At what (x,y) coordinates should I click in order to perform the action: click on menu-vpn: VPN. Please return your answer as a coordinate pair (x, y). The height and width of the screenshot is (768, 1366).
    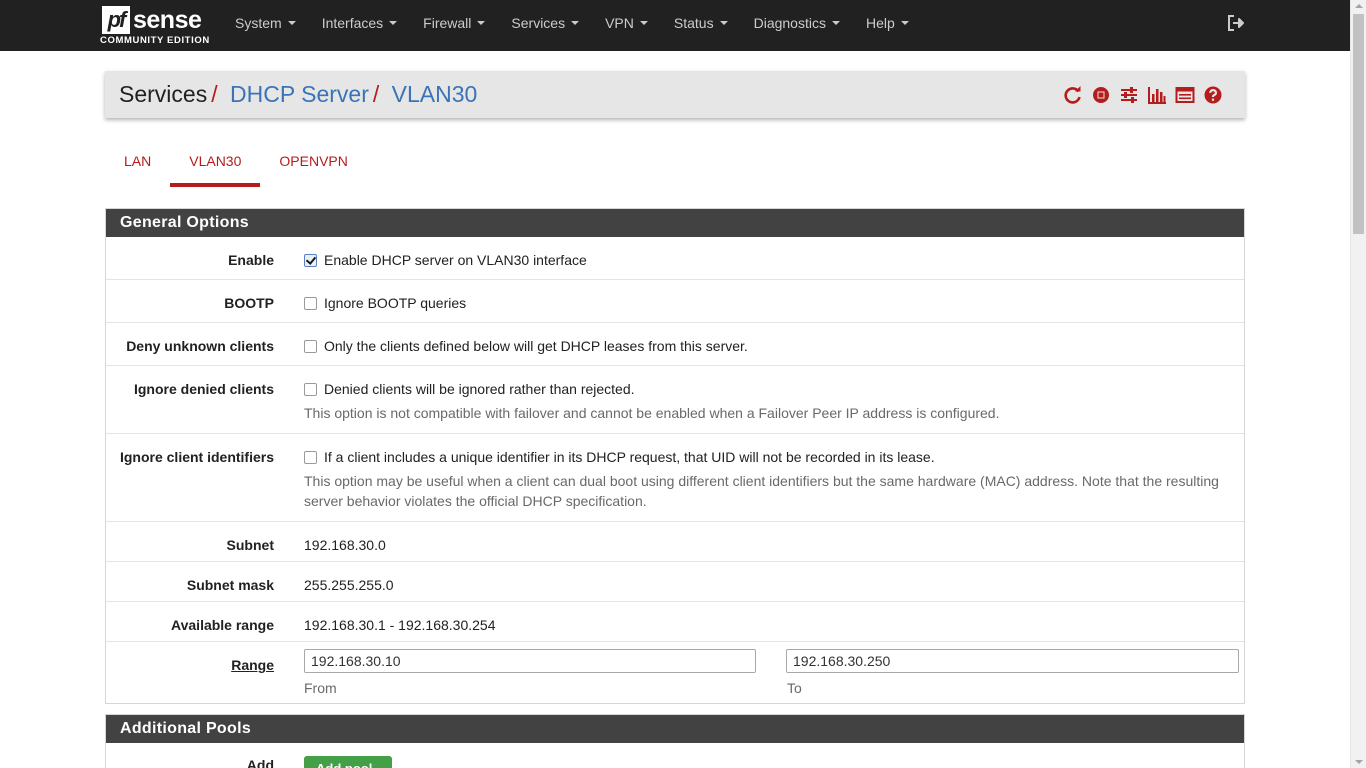
    Looking at the image, I should click on (626, 25).